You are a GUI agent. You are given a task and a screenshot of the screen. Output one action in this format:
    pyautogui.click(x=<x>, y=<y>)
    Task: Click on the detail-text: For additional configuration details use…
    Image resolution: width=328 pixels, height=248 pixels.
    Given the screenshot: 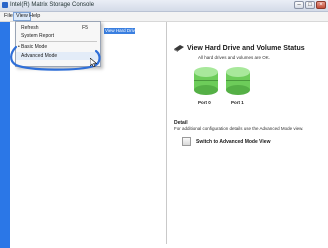 What is the action you would take?
    pyautogui.click(x=239, y=128)
    